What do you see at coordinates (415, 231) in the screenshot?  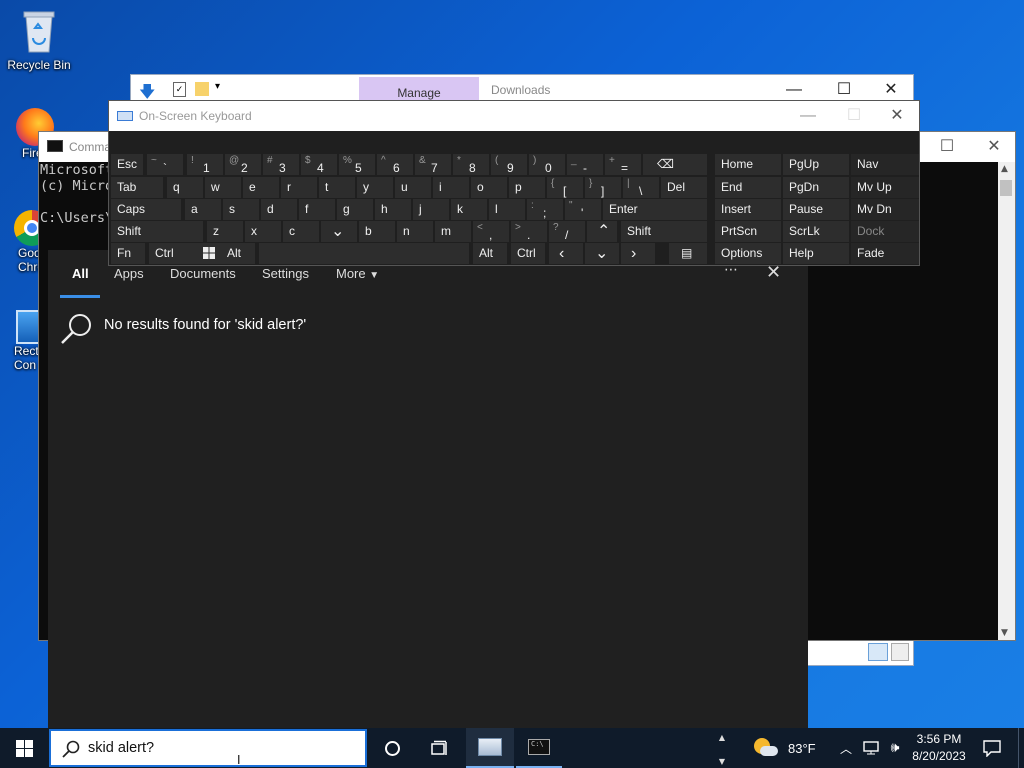 I see `key-n: n` at bounding box center [415, 231].